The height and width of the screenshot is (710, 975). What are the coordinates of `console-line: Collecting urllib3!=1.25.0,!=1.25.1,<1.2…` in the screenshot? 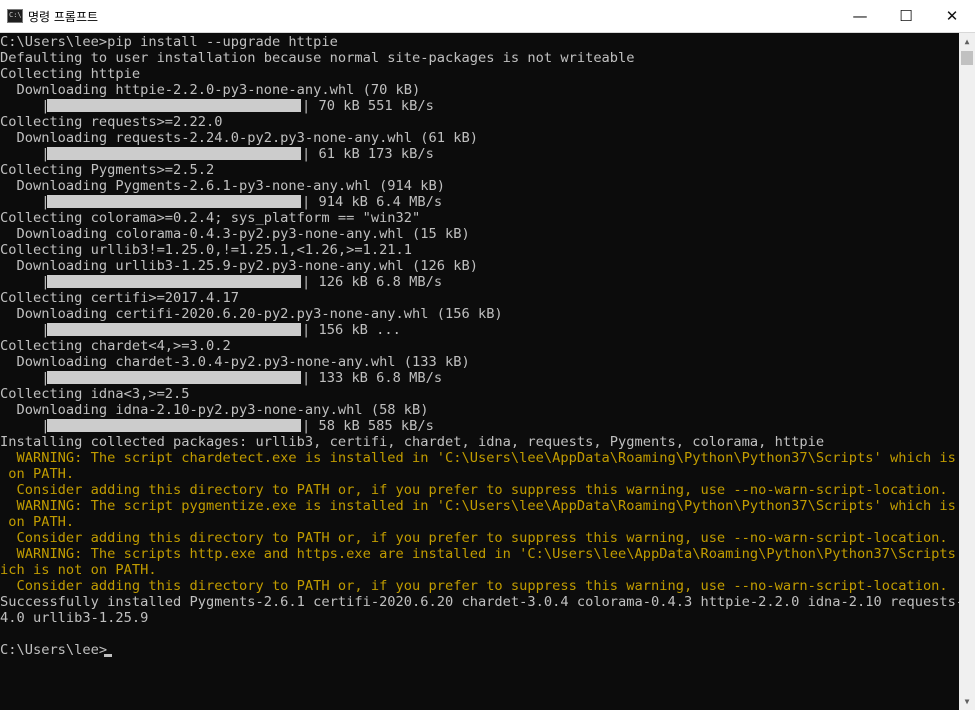 It's located at (206, 250).